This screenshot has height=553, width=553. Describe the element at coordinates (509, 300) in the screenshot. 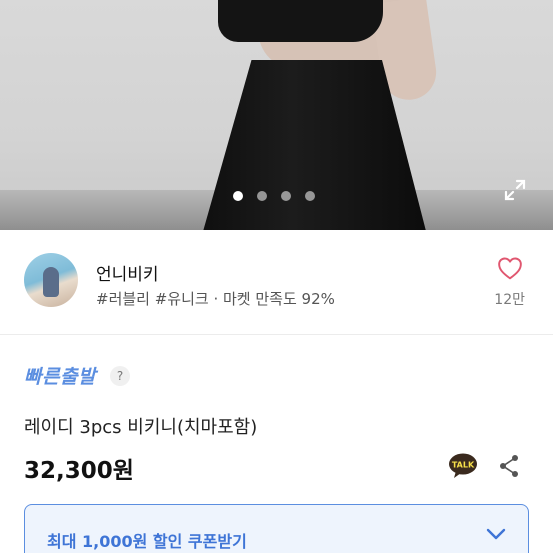

I see `like-count: 12만` at that location.